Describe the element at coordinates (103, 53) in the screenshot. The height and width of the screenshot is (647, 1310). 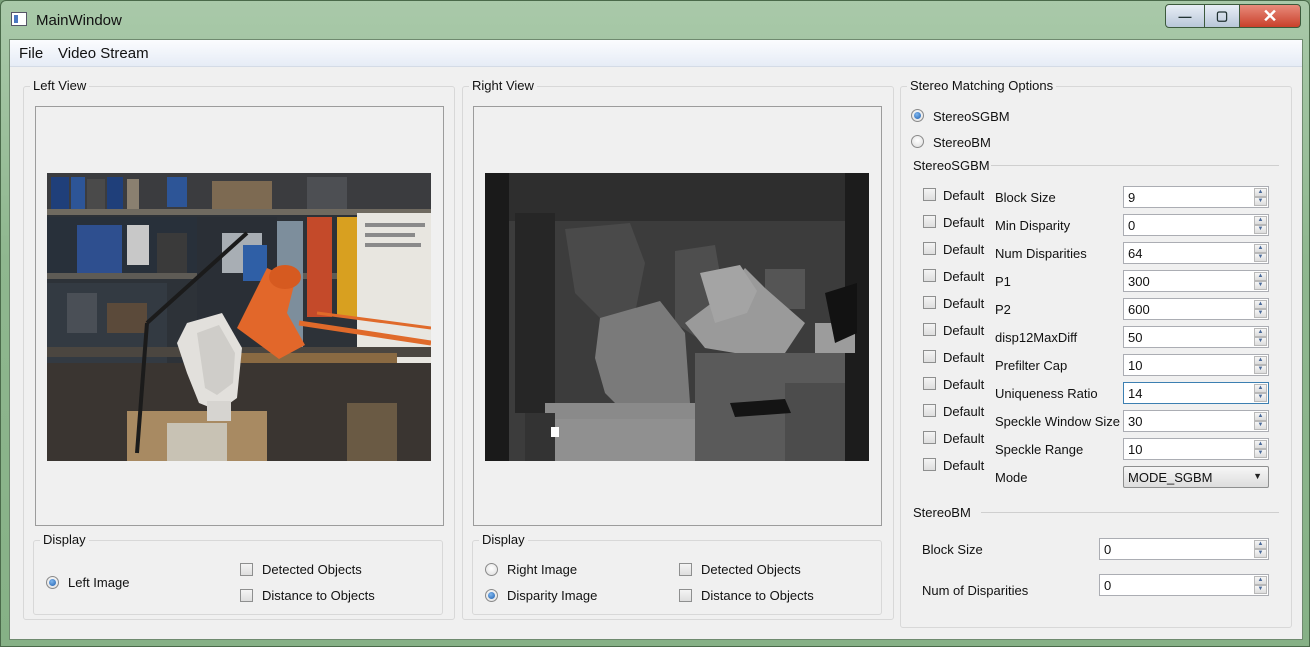
I see `menu-video-stream: Video Stream` at that location.